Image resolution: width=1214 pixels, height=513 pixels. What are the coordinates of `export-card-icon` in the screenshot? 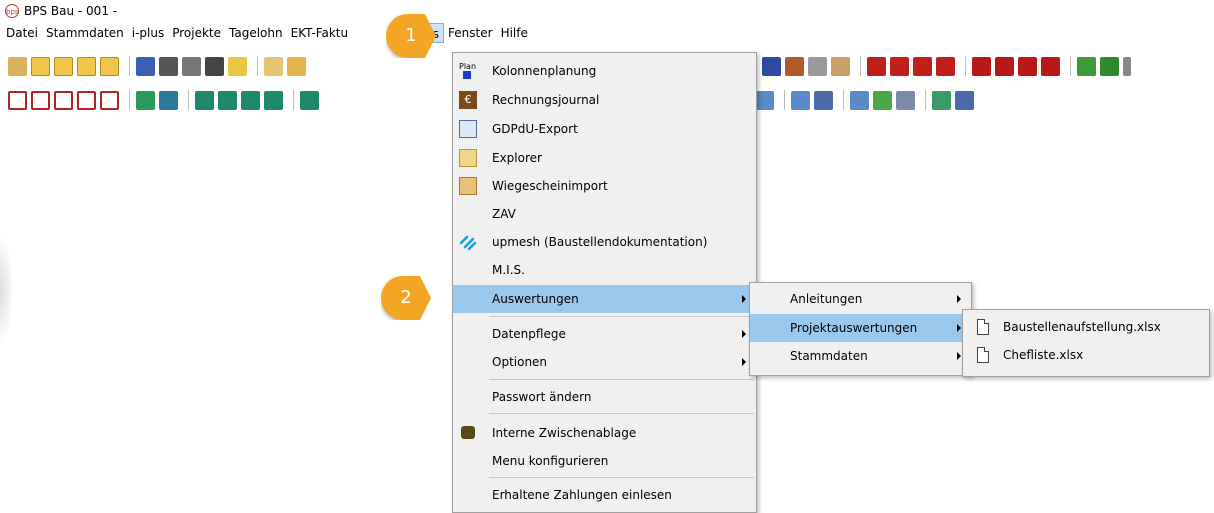 It's located at (468, 129).